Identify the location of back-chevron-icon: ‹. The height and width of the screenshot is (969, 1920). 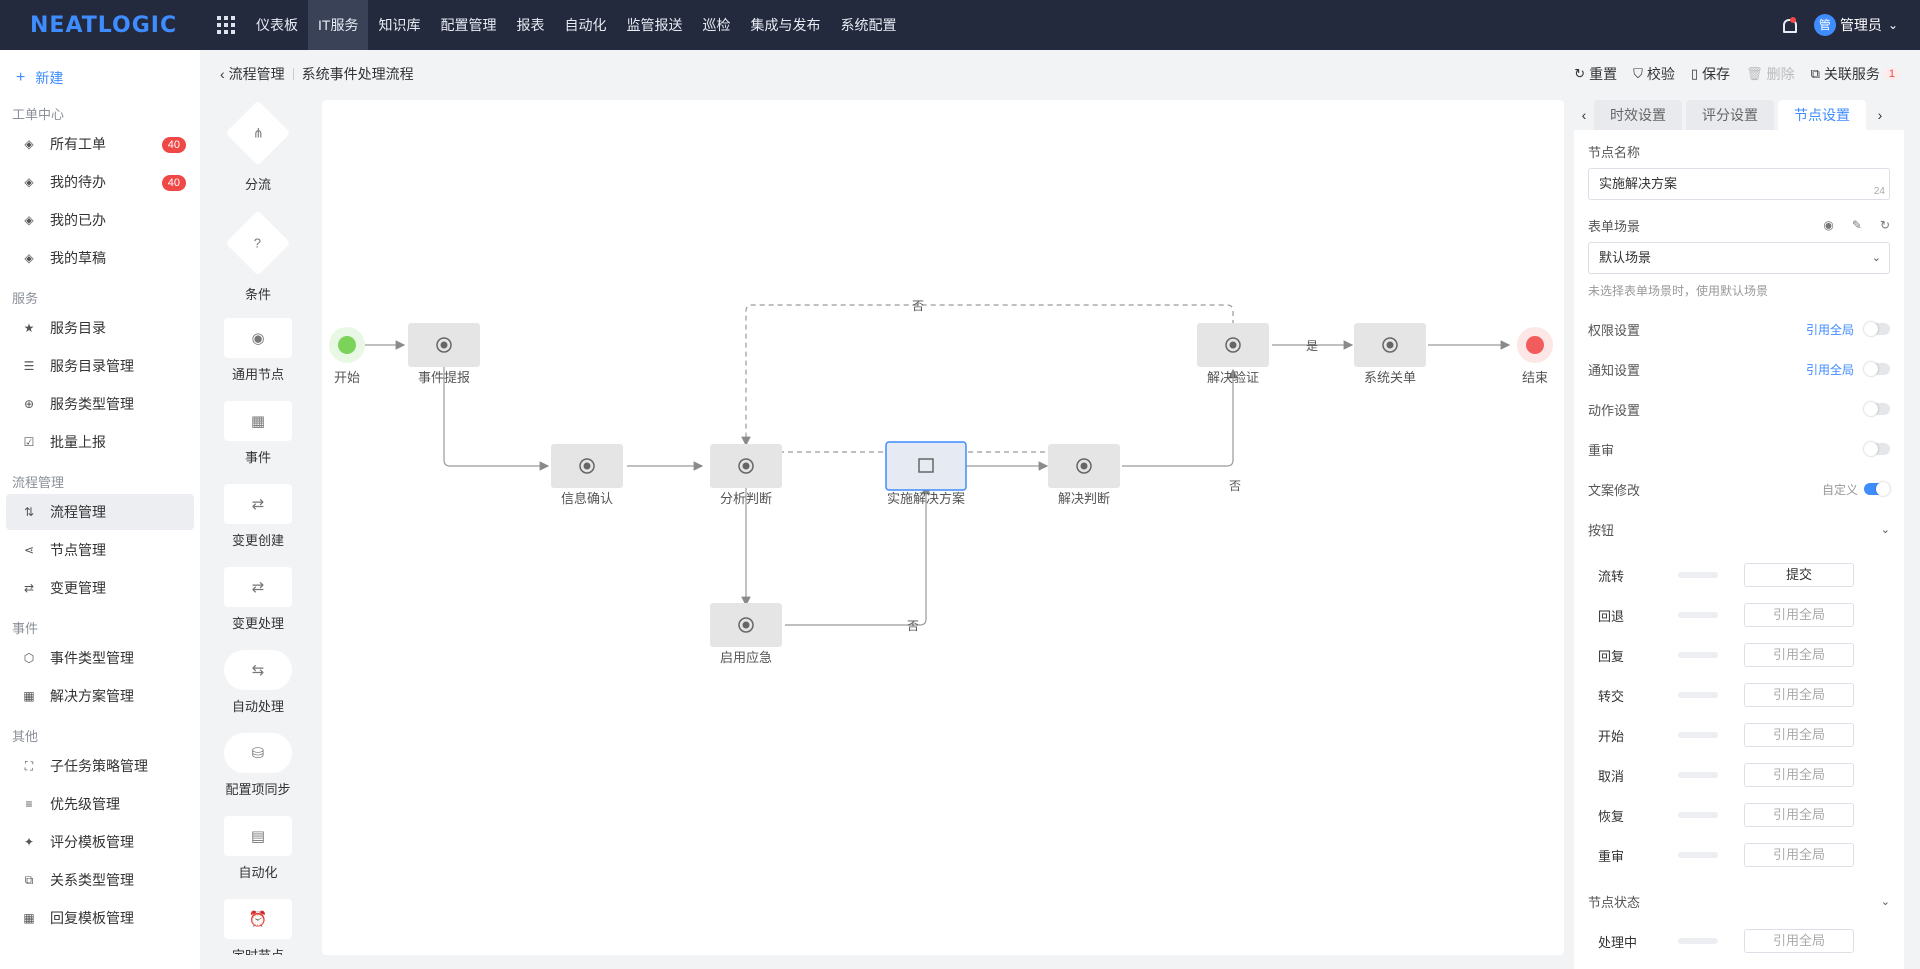
(222, 74).